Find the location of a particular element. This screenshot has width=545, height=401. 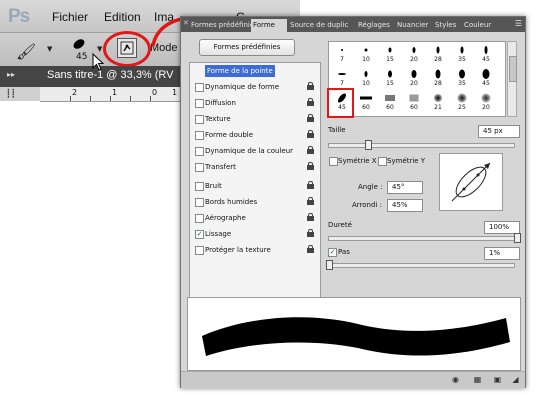

menu-fichier: Fichier is located at coordinates (70, 17).